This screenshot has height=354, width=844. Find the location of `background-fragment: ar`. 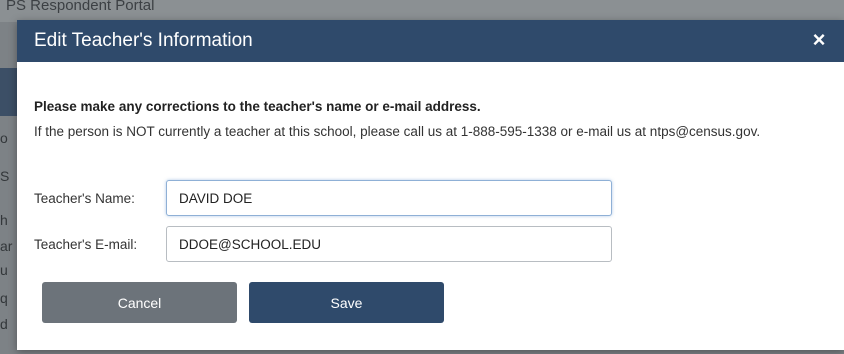

background-fragment: ar is located at coordinates (6, 246).